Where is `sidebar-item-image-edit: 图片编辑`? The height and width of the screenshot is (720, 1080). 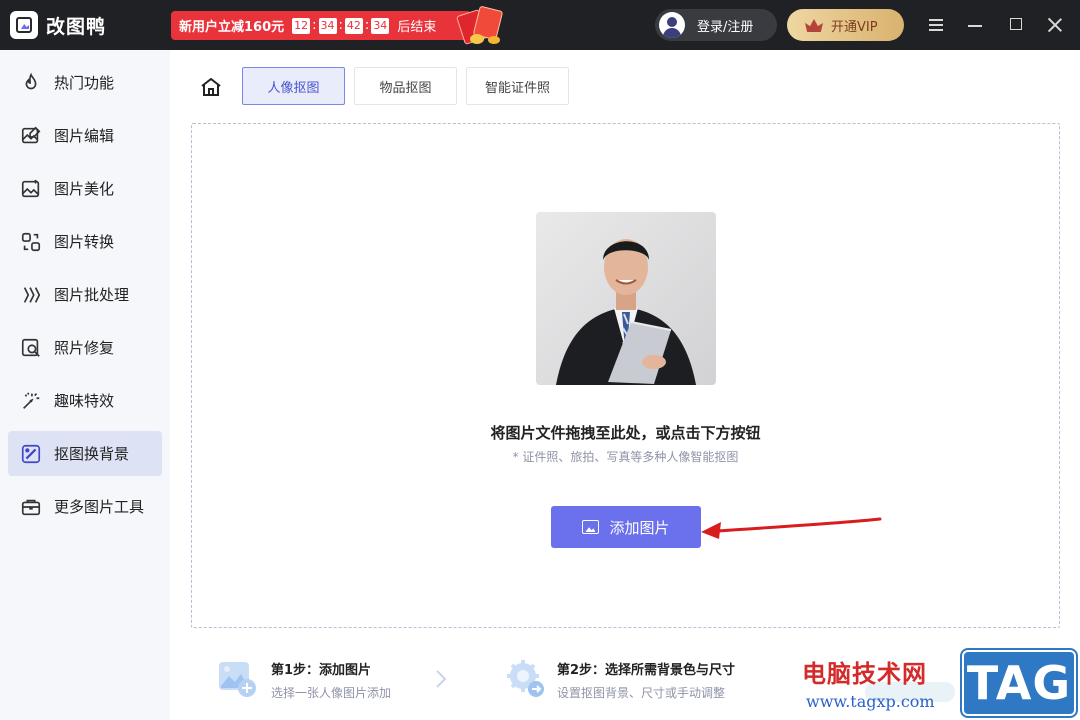
sidebar-item-image-edit: 图片编辑 is located at coordinates (85, 135).